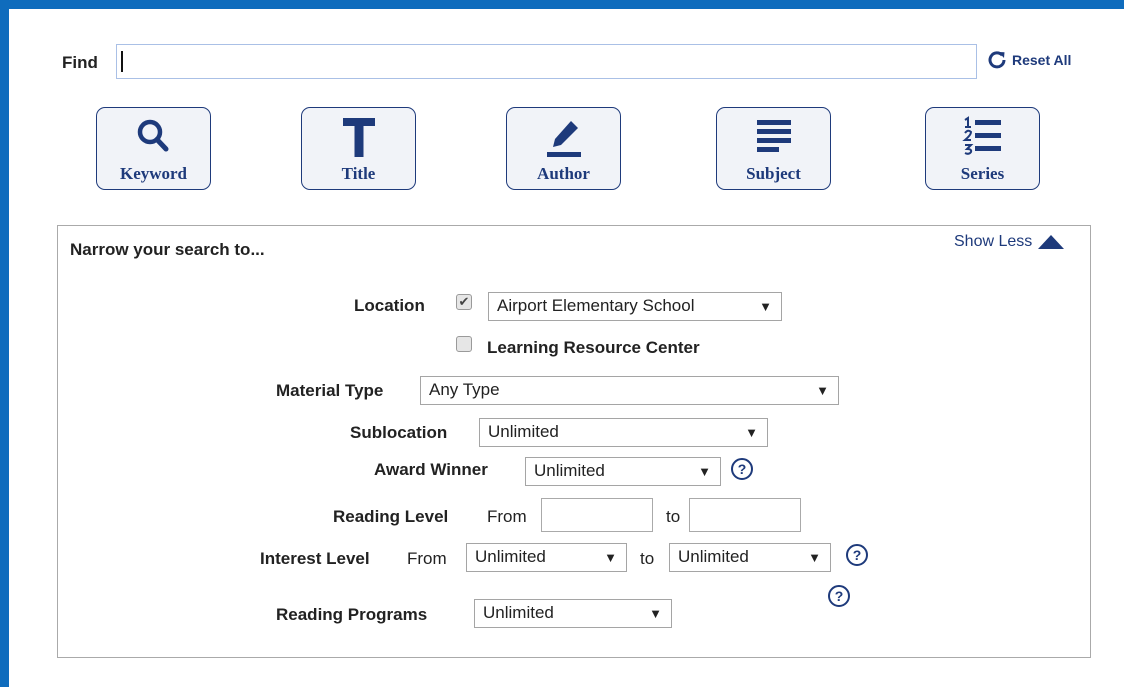  Describe the element at coordinates (563, 173) in the screenshot. I see `author-button-label: Author` at that location.